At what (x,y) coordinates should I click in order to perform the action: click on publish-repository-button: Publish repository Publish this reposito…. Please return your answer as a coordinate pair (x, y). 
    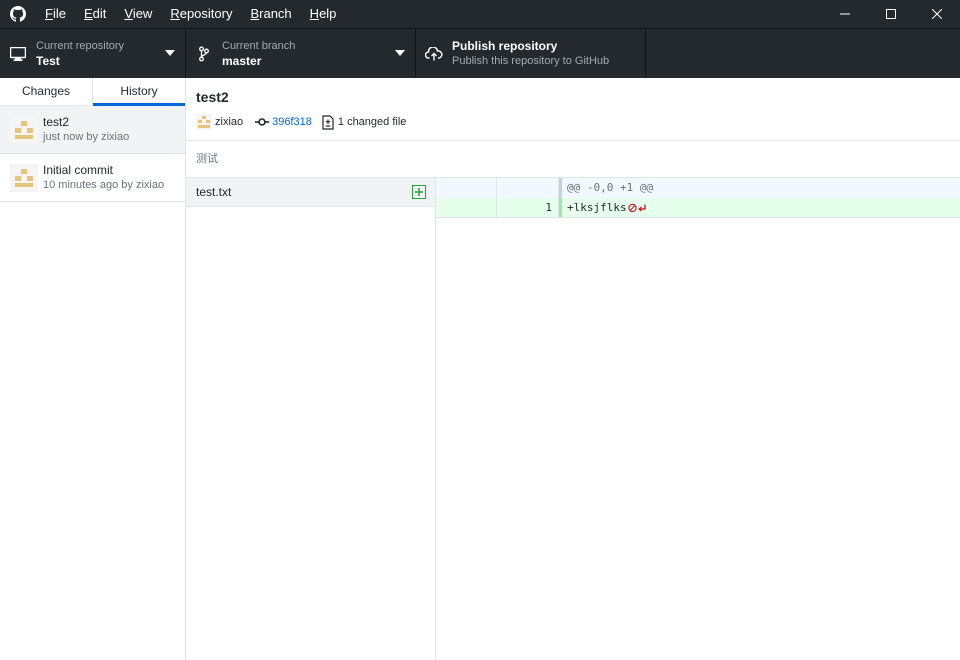
    Looking at the image, I should click on (531, 53).